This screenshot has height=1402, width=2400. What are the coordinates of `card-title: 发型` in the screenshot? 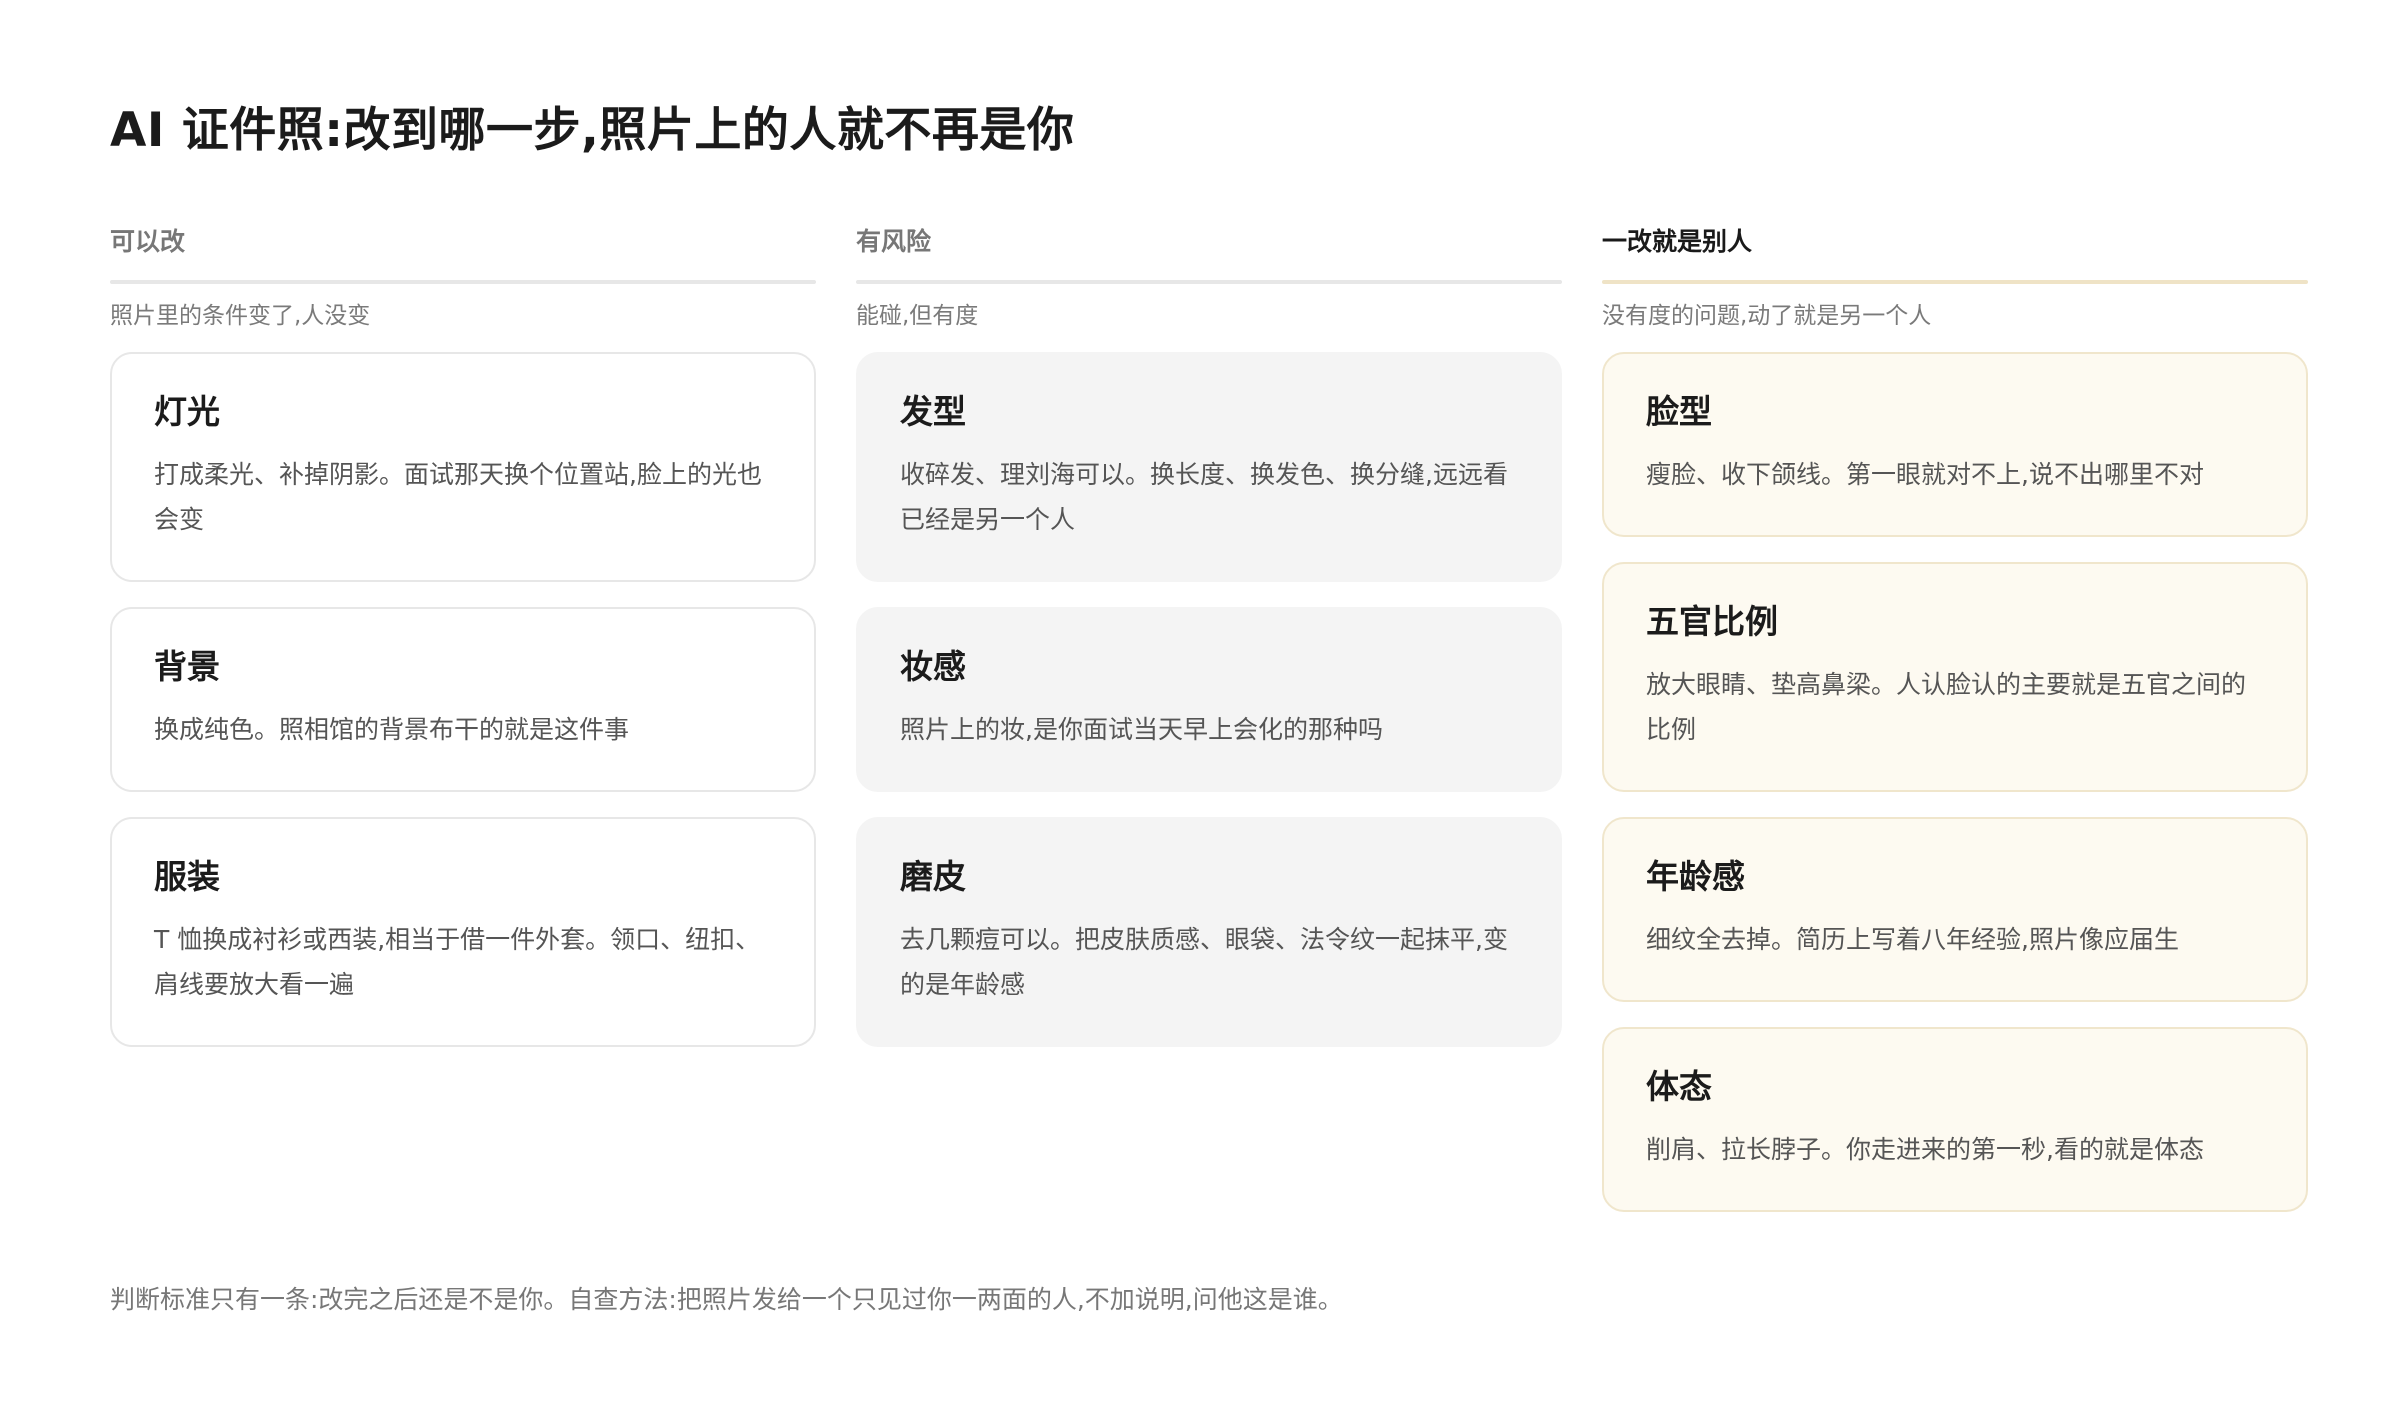 It's located at (933, 411).